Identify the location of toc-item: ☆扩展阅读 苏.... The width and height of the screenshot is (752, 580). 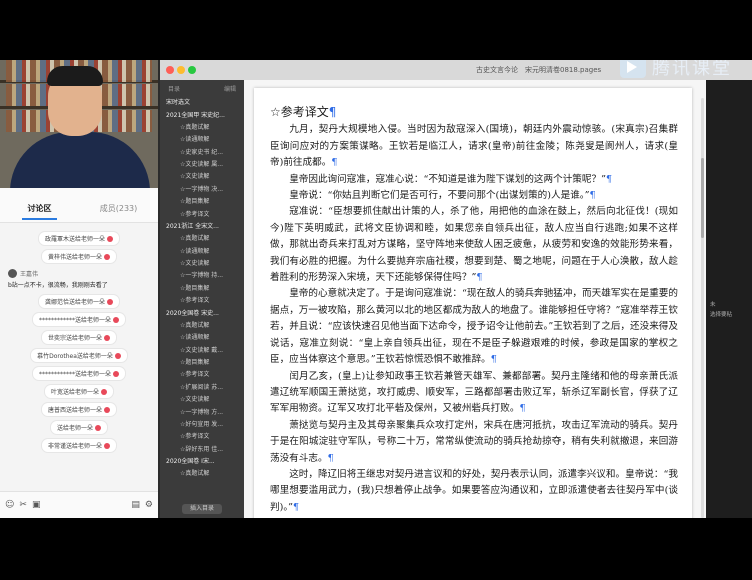
(202, 388).